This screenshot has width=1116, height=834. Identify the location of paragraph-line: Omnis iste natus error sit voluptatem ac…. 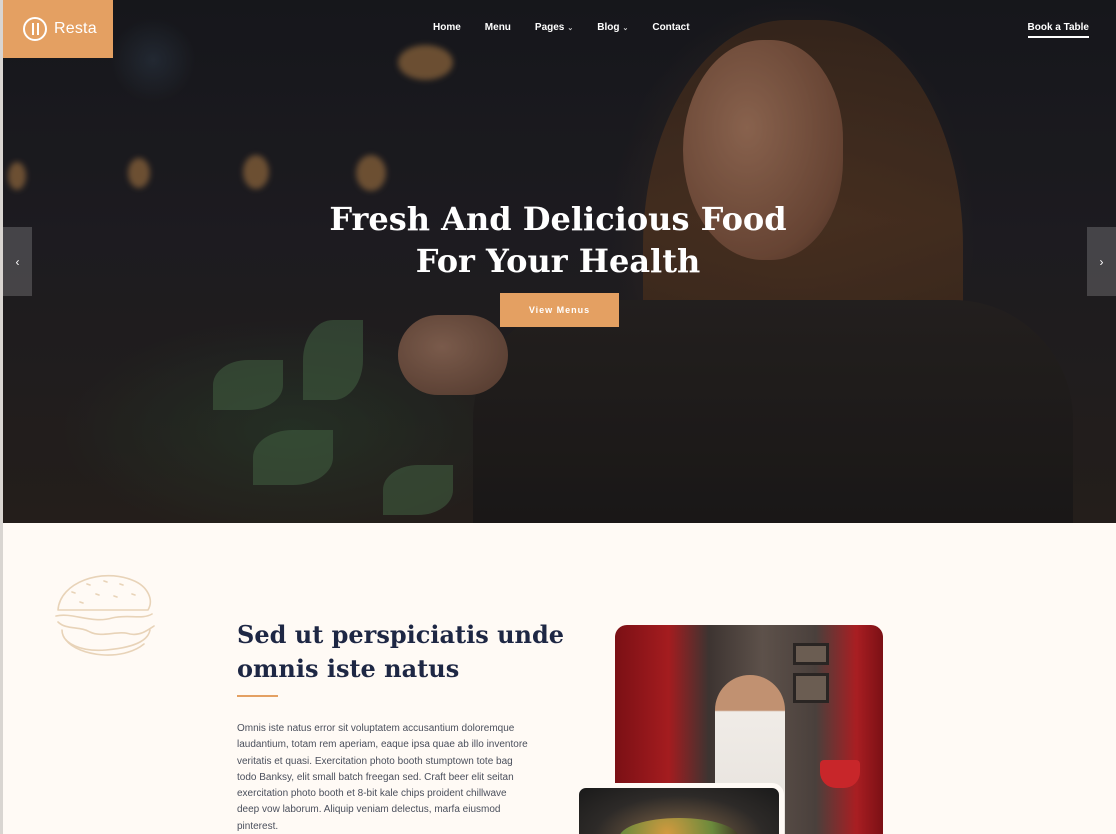
(376, 728).